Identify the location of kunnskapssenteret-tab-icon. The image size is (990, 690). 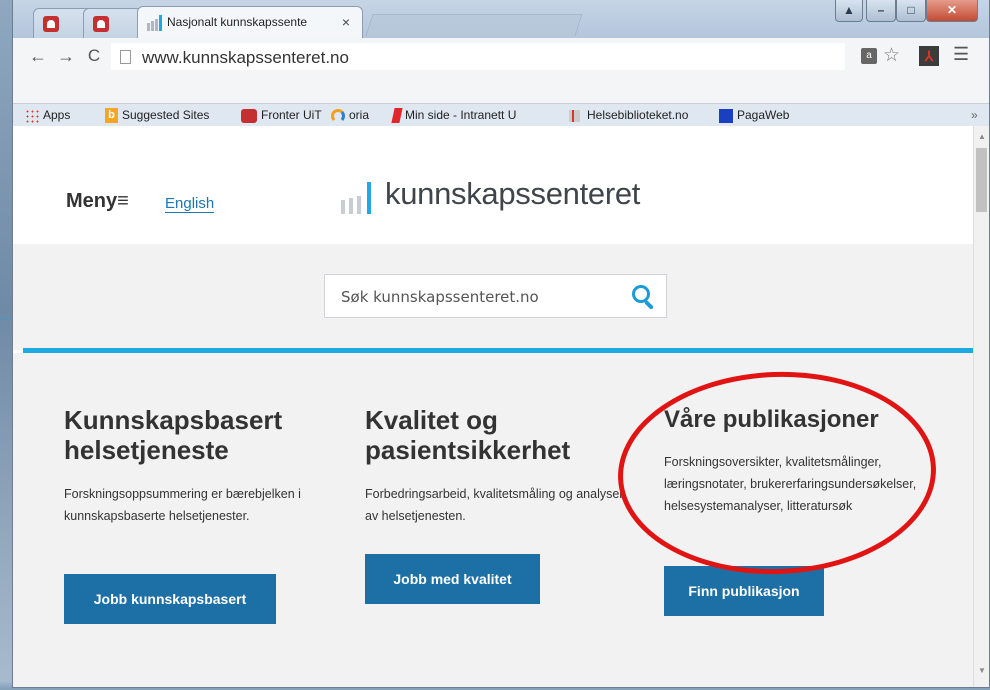
(155, 23).